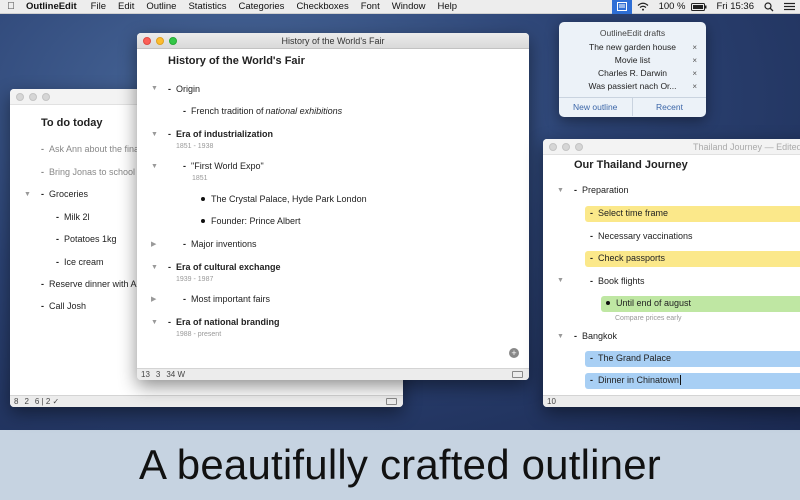  What do you see at coordinates (126, 6) in the screenshot?
I see `menu-edit: Edit` at bounding box center [126, 6].